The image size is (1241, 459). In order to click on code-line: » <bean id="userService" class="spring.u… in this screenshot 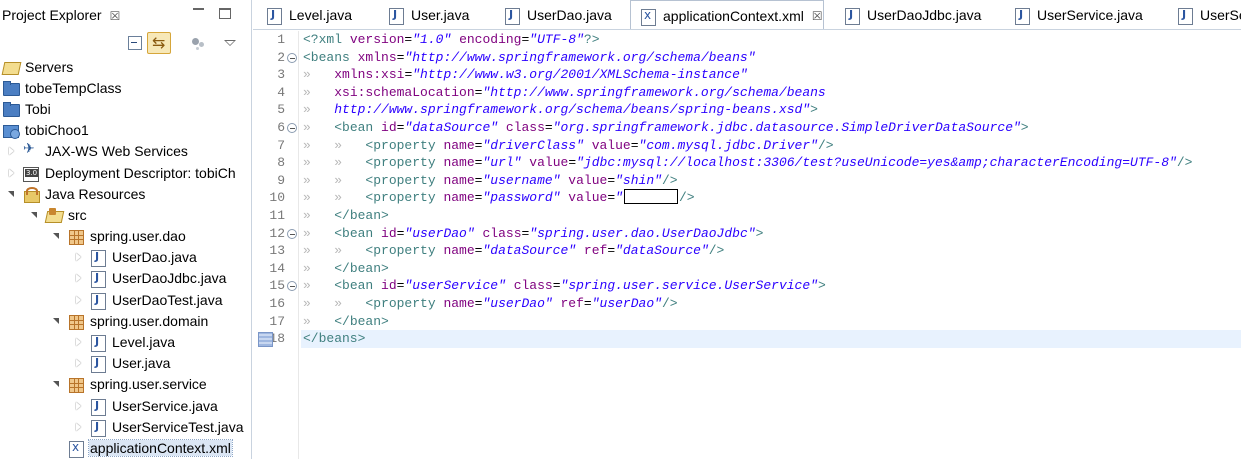, I will do `click(771, 286)`.